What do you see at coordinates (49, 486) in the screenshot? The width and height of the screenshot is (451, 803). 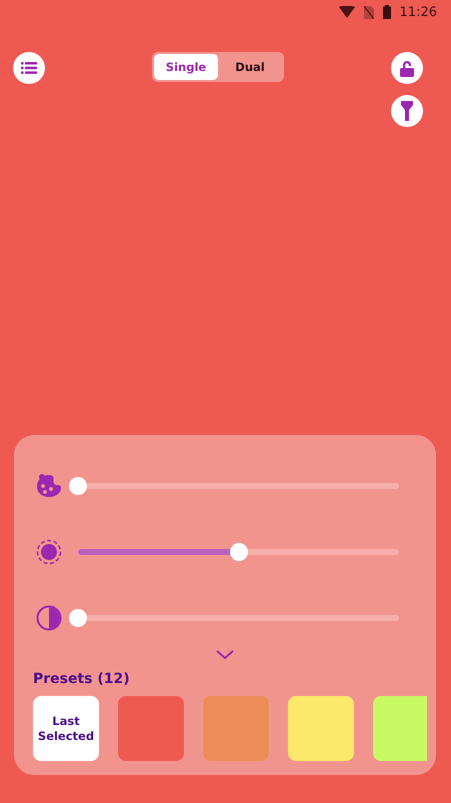 I see `palette-icon` at bounding box center [49, 486].